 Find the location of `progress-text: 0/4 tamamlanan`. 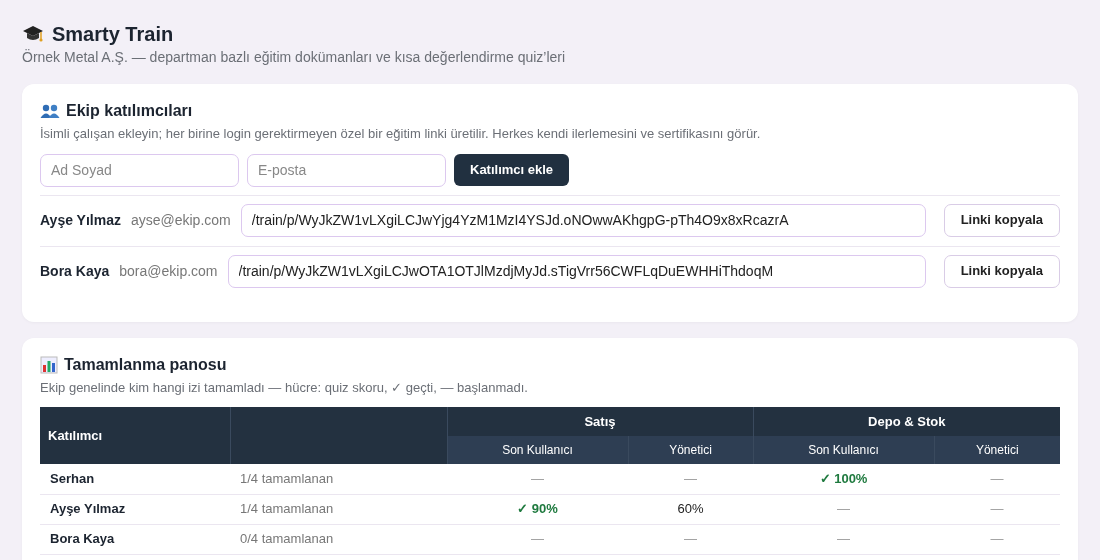

progress-text: 0/4 tamamlanan is located at coordinates (338, 539).